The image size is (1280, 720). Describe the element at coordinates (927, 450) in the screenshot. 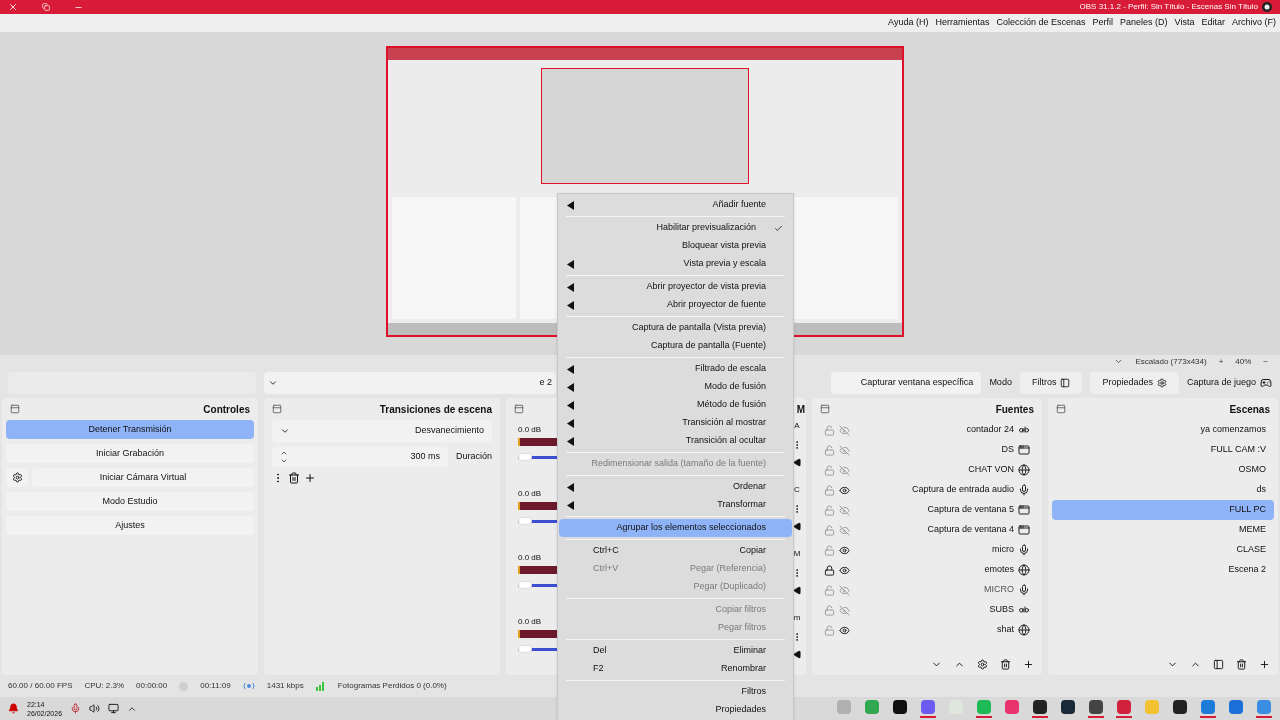

I see `source-item: DS` at that location.